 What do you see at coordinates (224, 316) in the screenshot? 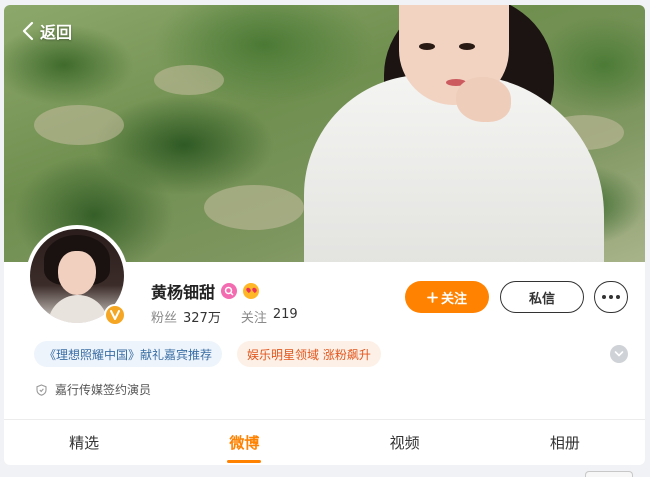
I see `profile-stats: 粉丝 327万 关注 219` at bounding box center [224, 316].